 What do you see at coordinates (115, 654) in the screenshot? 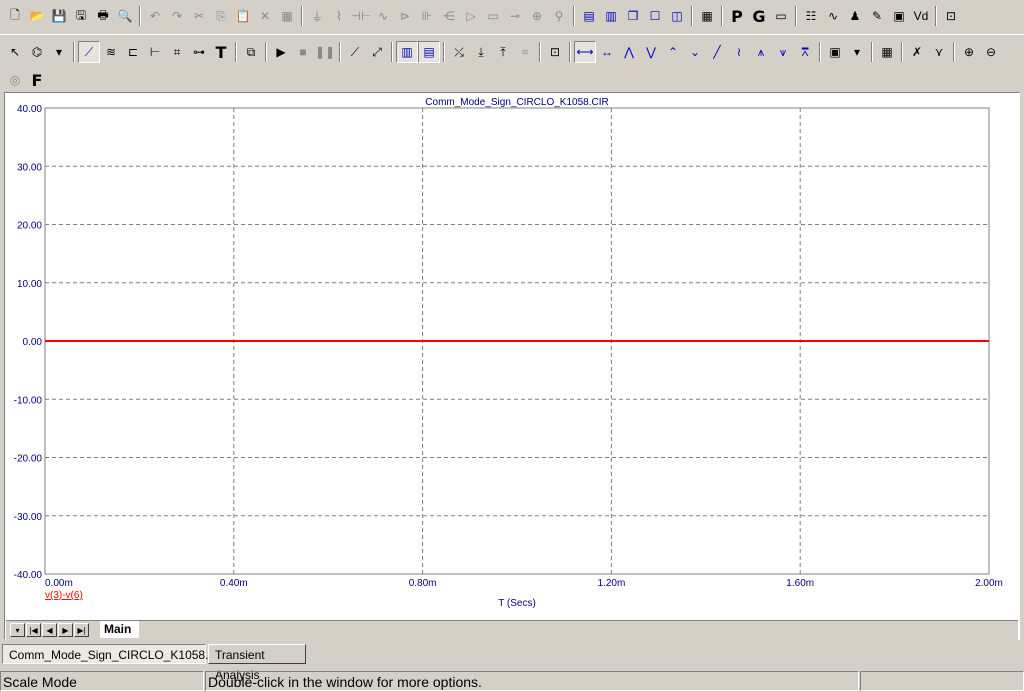
I see `doc-tab-circuit: Comm_Mode_Sign_CIRCLO_K1058.CIR` at bounding box center [115, 654].